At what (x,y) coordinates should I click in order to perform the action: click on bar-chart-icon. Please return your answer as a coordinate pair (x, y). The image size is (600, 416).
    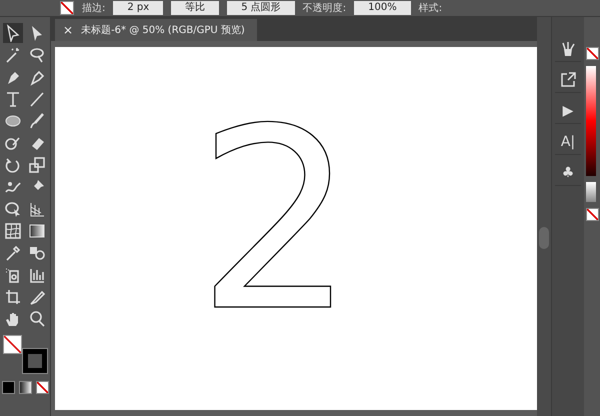
    Looking at the image, I should click on (37, 275).